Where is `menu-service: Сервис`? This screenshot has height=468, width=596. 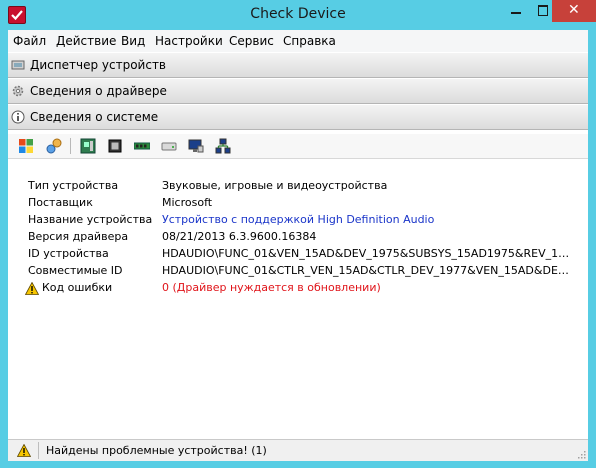 menu-service: Сервис is located at coordinates (251, 41).